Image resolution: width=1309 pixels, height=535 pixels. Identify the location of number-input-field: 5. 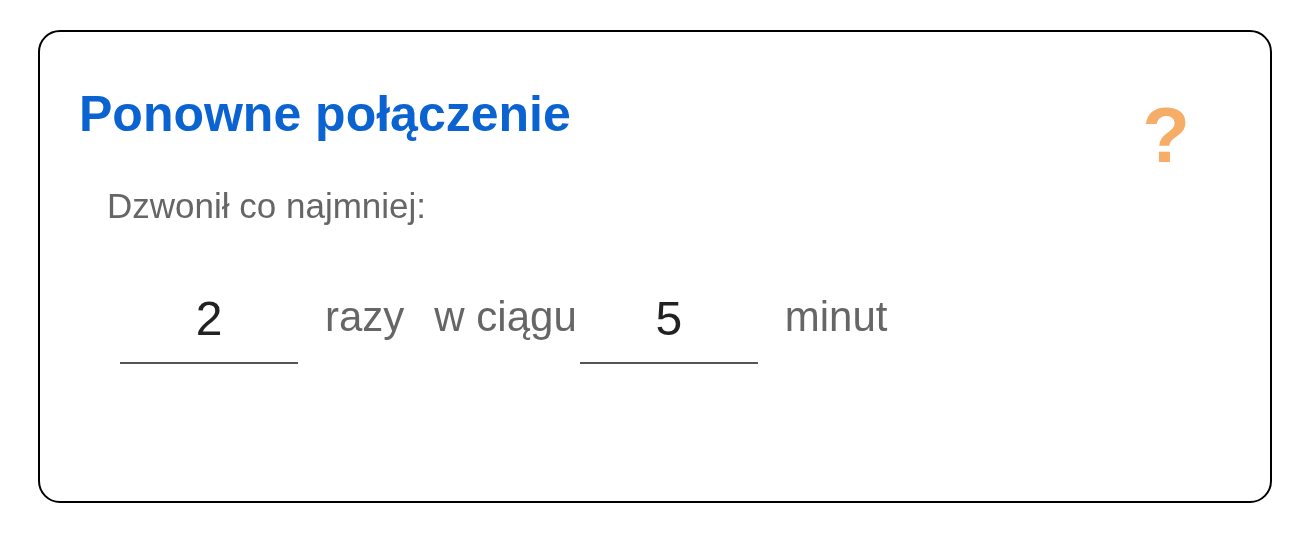
(668, 326).